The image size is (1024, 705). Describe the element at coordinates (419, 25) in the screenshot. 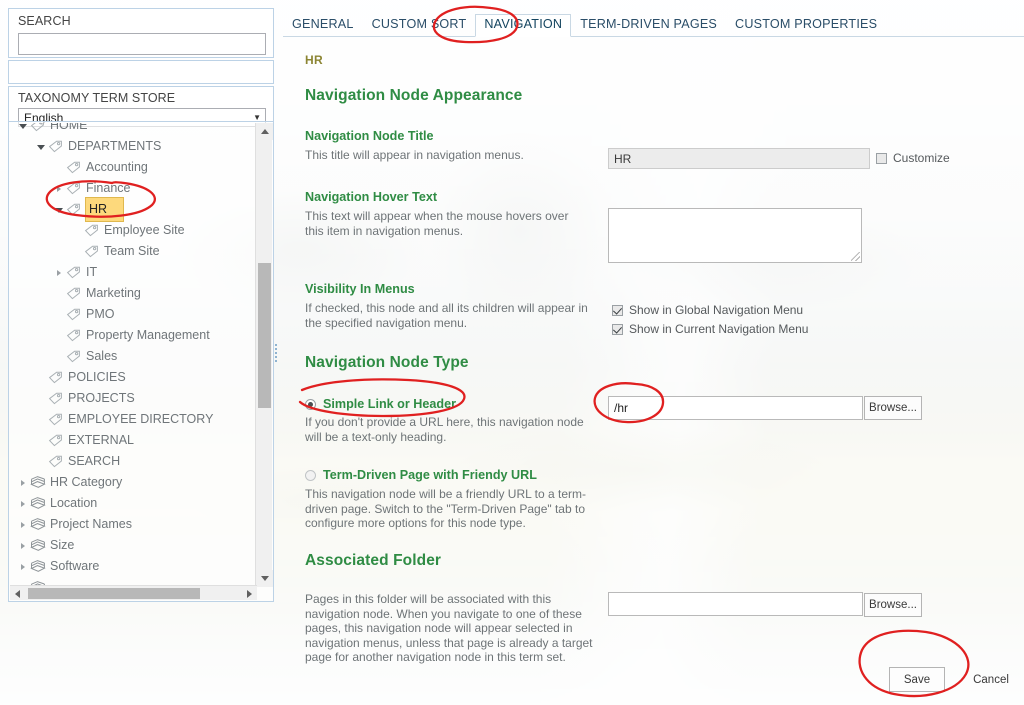

I see `tab-custom-sort: CUSTOM SORT` at that location.